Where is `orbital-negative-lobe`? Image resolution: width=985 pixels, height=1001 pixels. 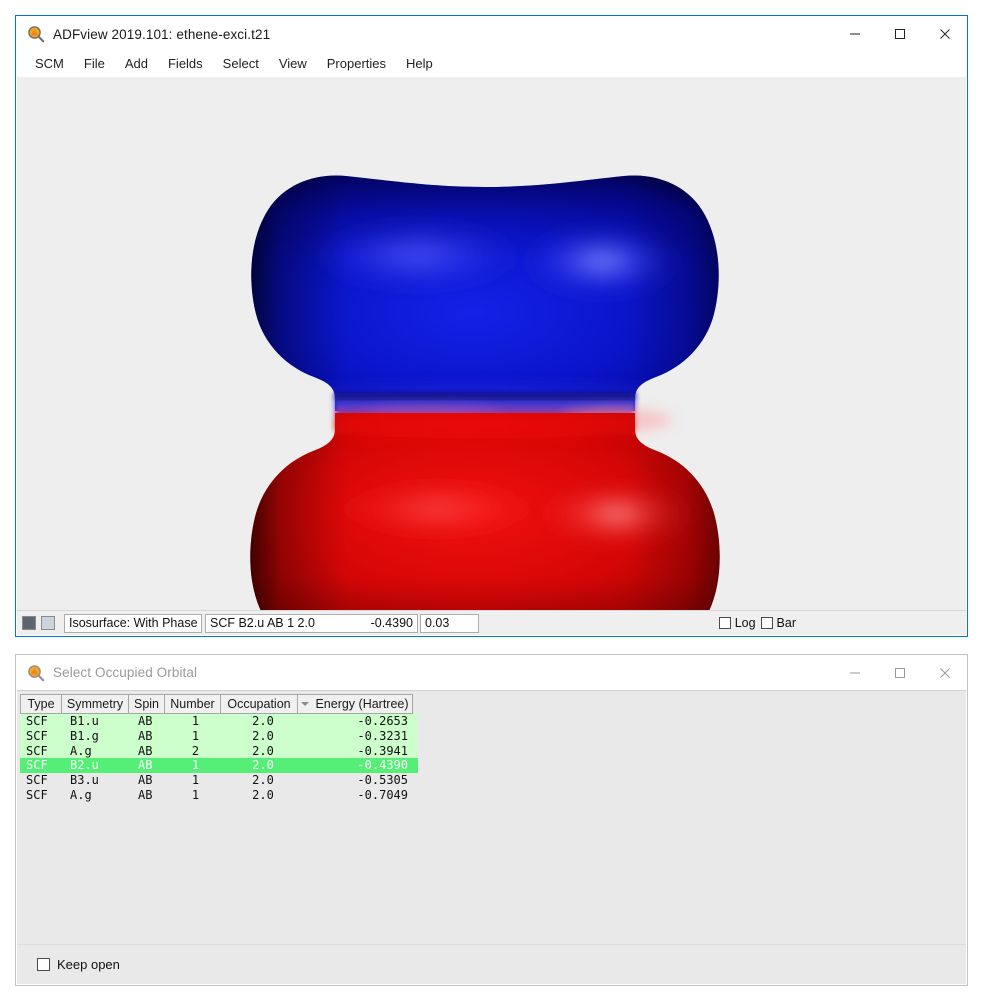 orbital-negative-lobe is located at coordinates (485, 512).